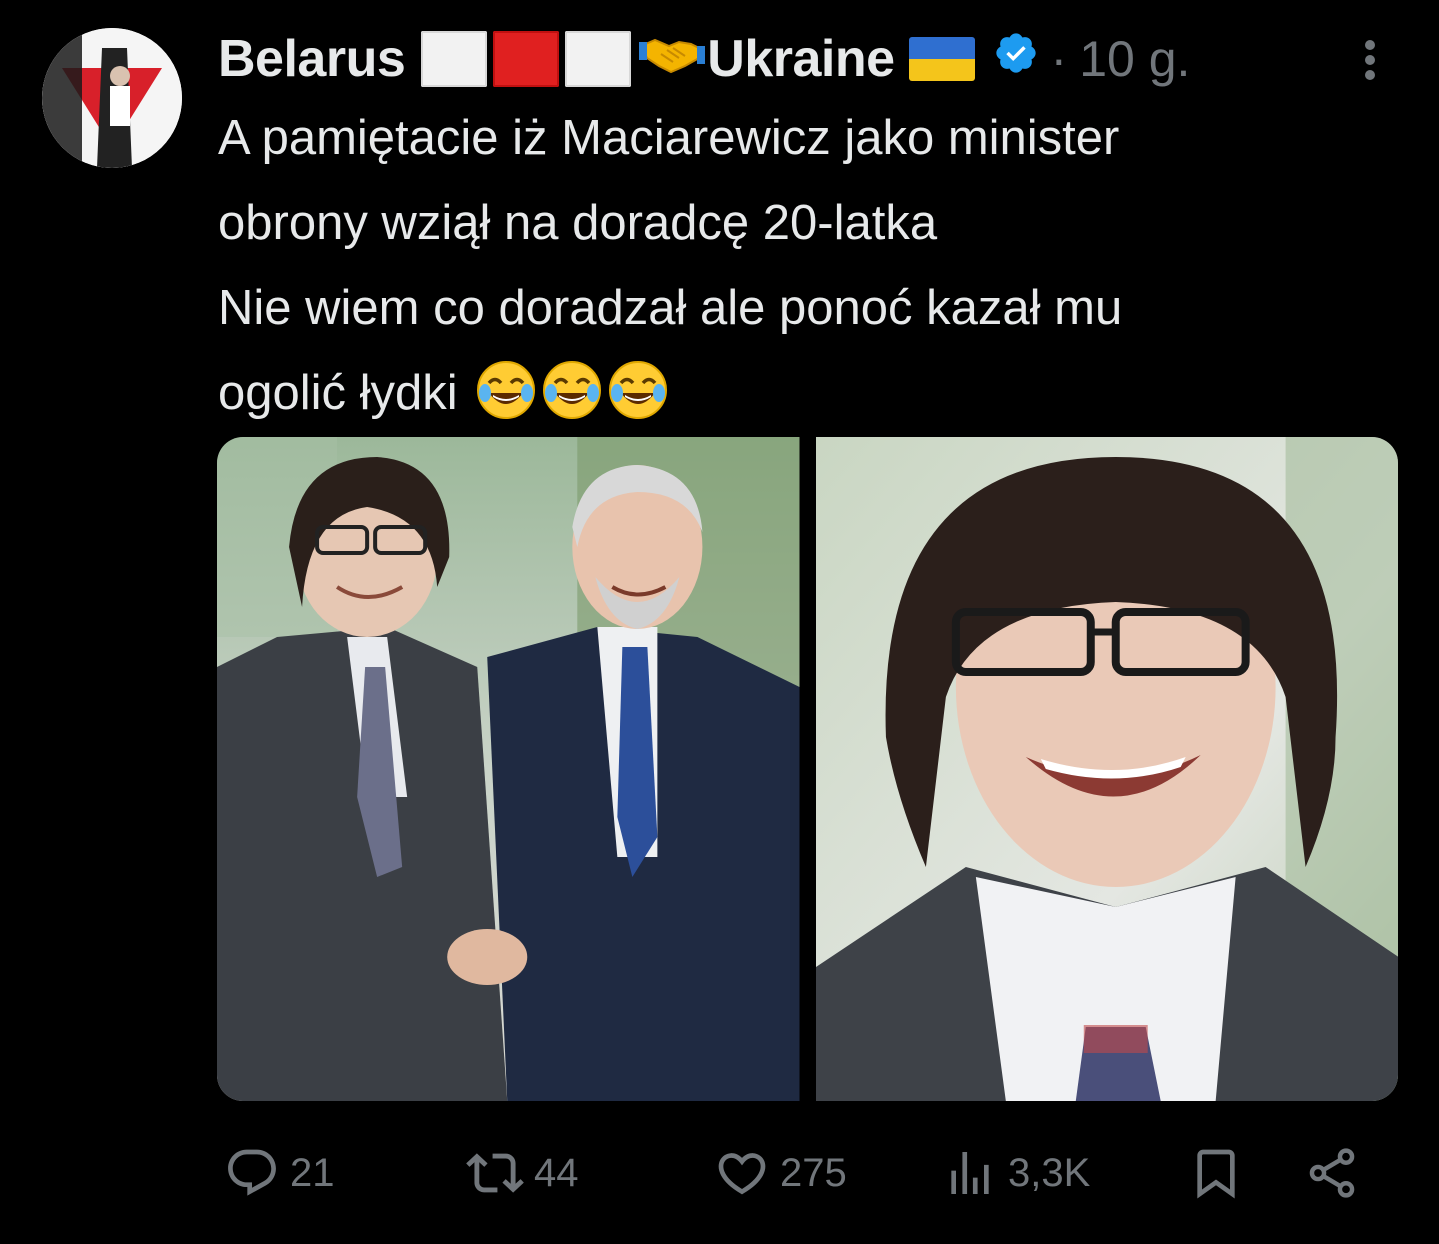  I want to click on views-icon, so click(970, 1173).